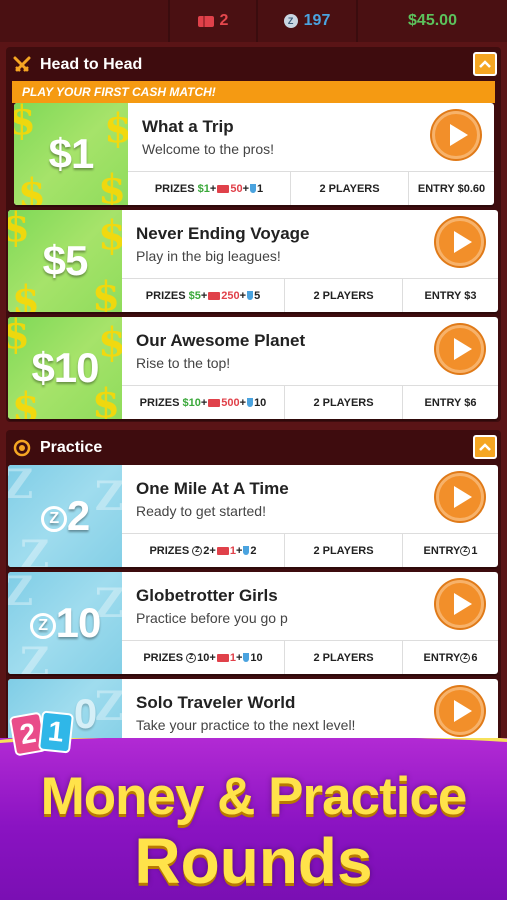  I want to click on app-logo: 2 1, so click(43, 733).